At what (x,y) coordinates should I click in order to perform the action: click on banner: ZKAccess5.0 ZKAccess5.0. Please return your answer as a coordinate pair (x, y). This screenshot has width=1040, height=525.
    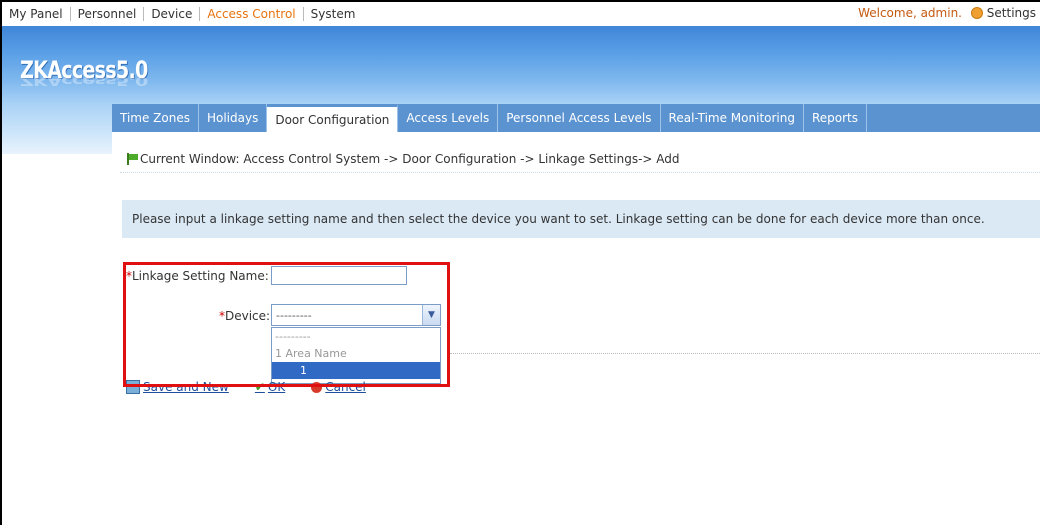
    Looking at the image, I should click on (521, 65).